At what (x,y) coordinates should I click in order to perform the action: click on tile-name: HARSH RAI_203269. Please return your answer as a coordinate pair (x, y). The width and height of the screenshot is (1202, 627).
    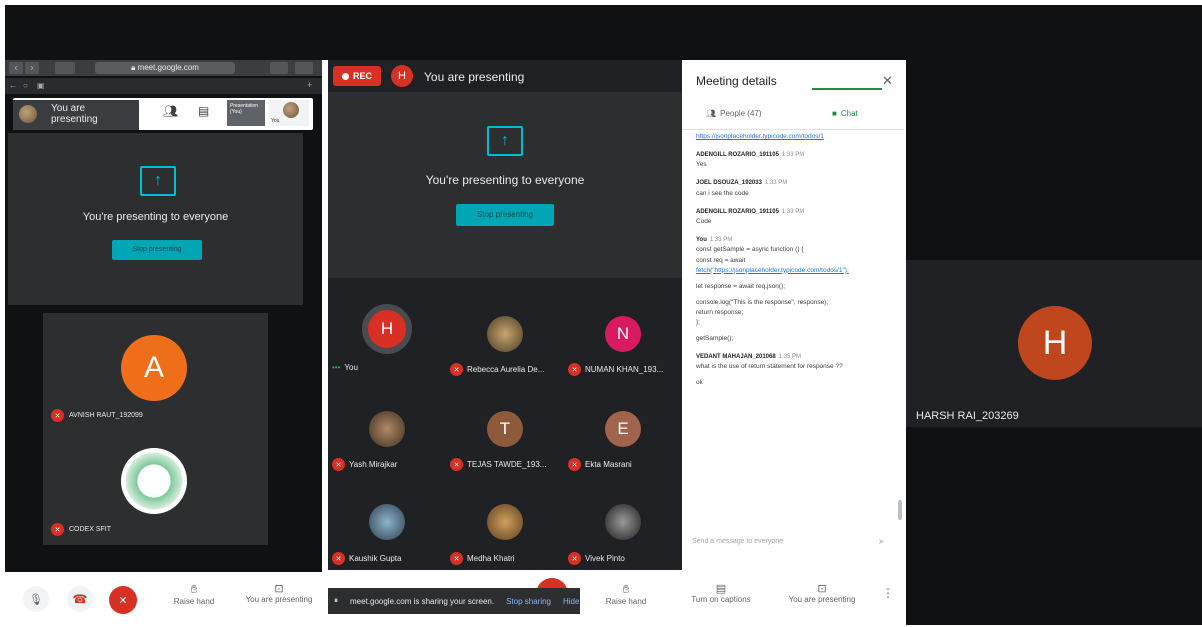
    Looking at the image, I should click on (967, 416).